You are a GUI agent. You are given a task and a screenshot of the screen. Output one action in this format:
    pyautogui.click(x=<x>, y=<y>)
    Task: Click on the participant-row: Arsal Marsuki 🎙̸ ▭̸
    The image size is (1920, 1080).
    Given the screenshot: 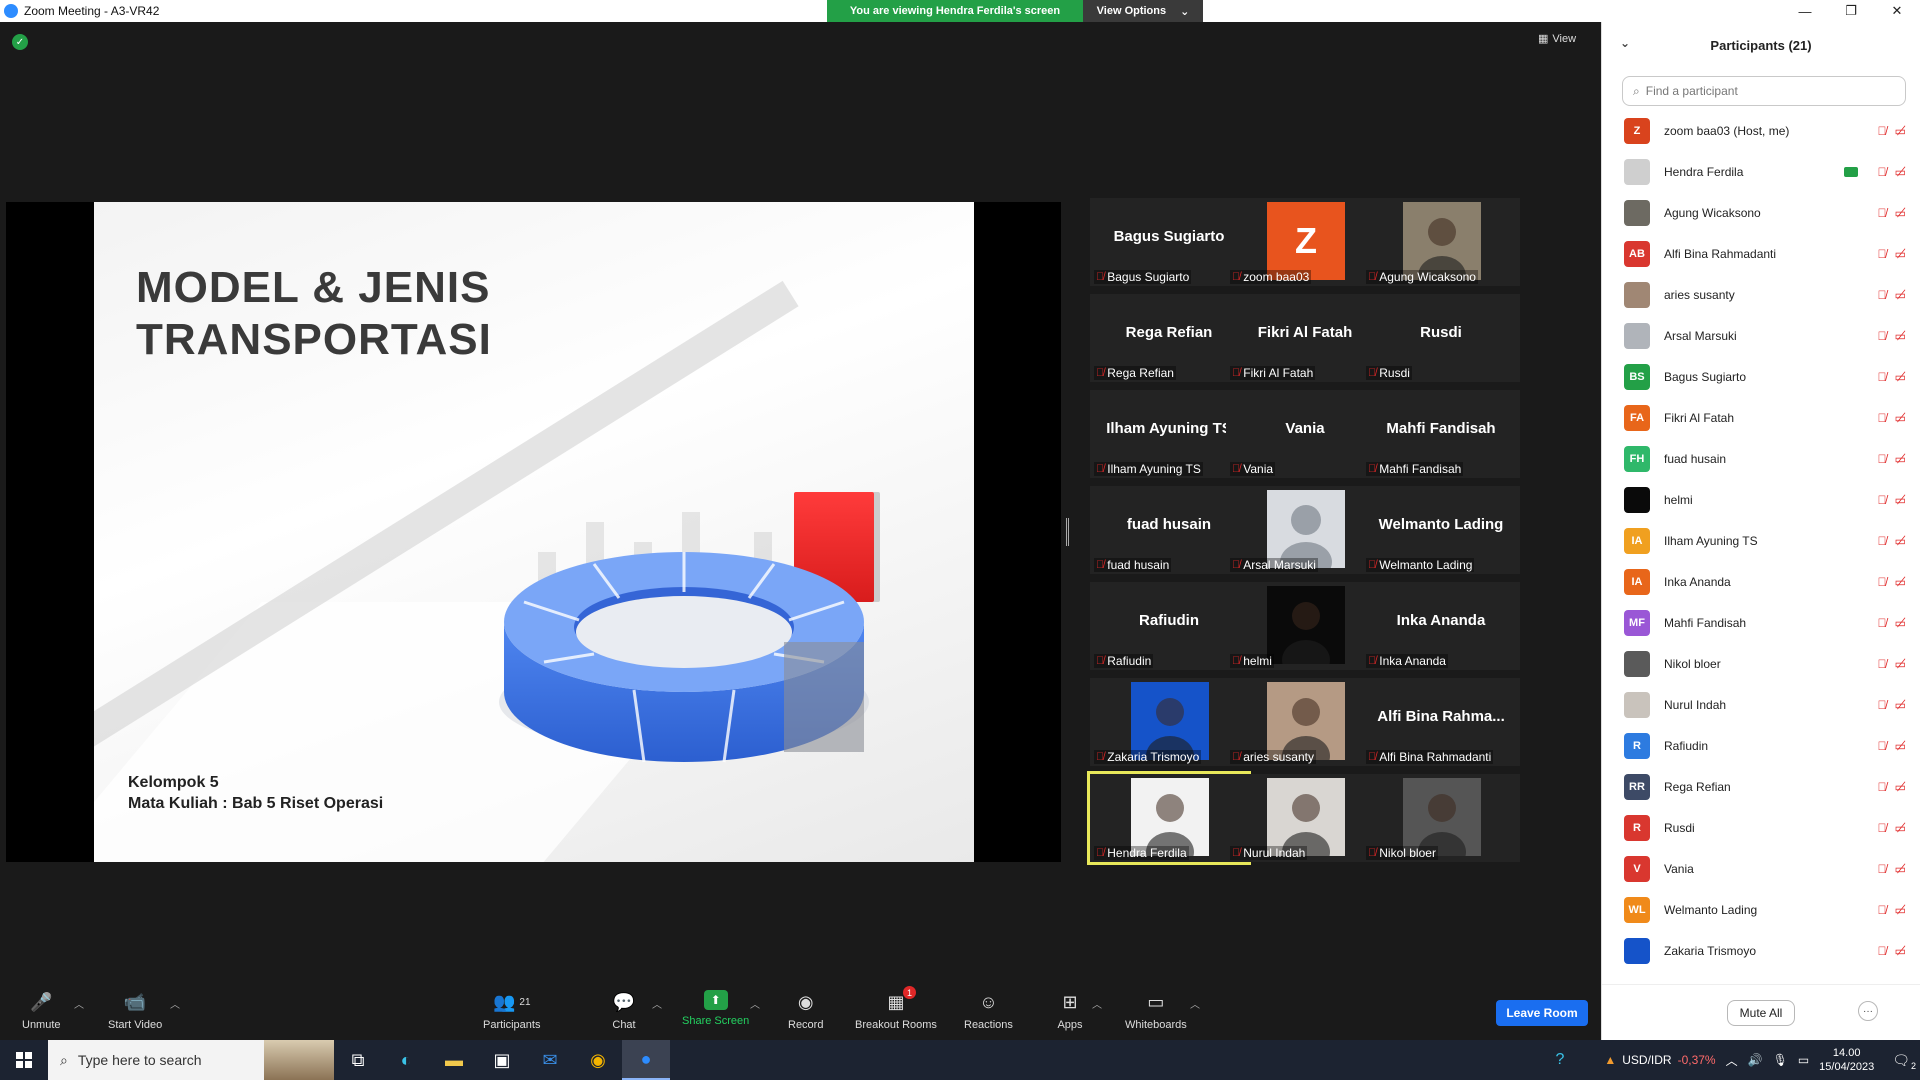 What is the action you would take?
    pyautogui.click(x=1761, y=335)
    